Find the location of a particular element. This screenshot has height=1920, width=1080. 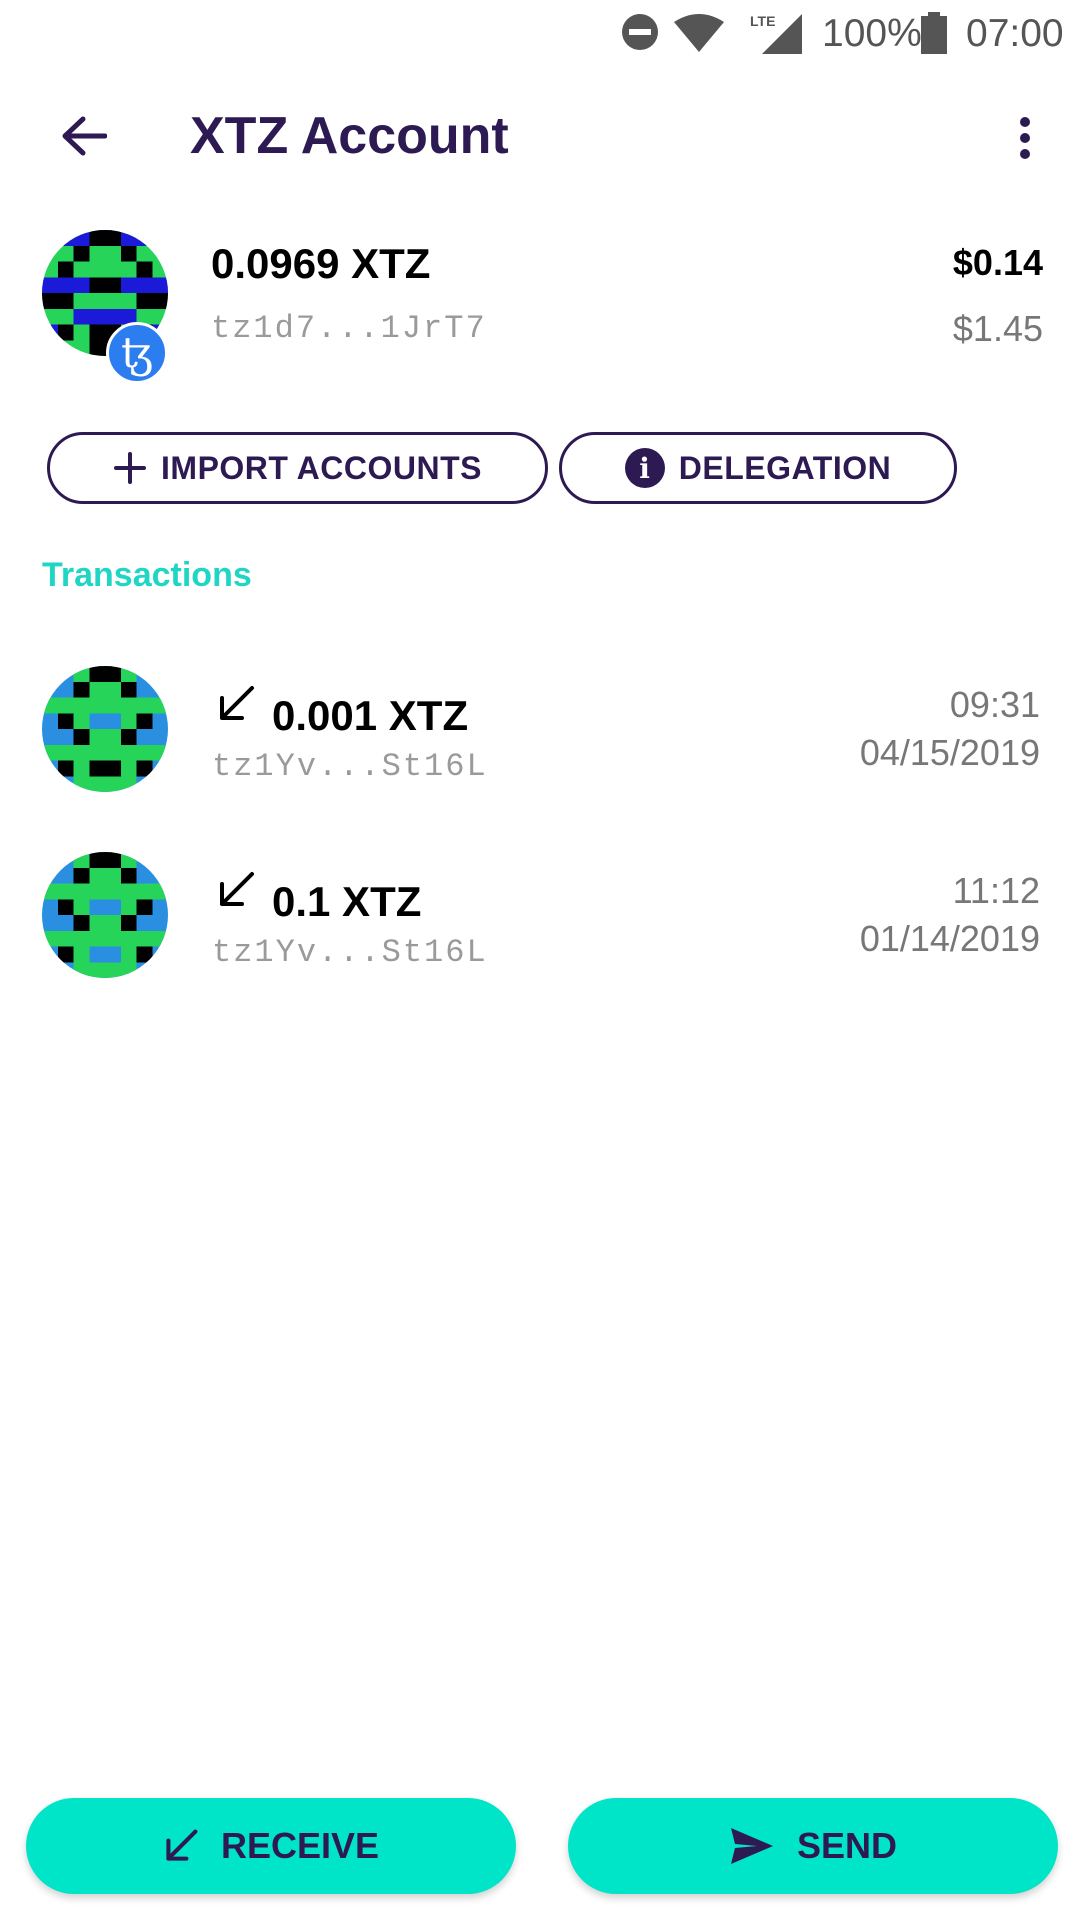

receive-label: RECEIVE is located at coordinates (300, 1845).